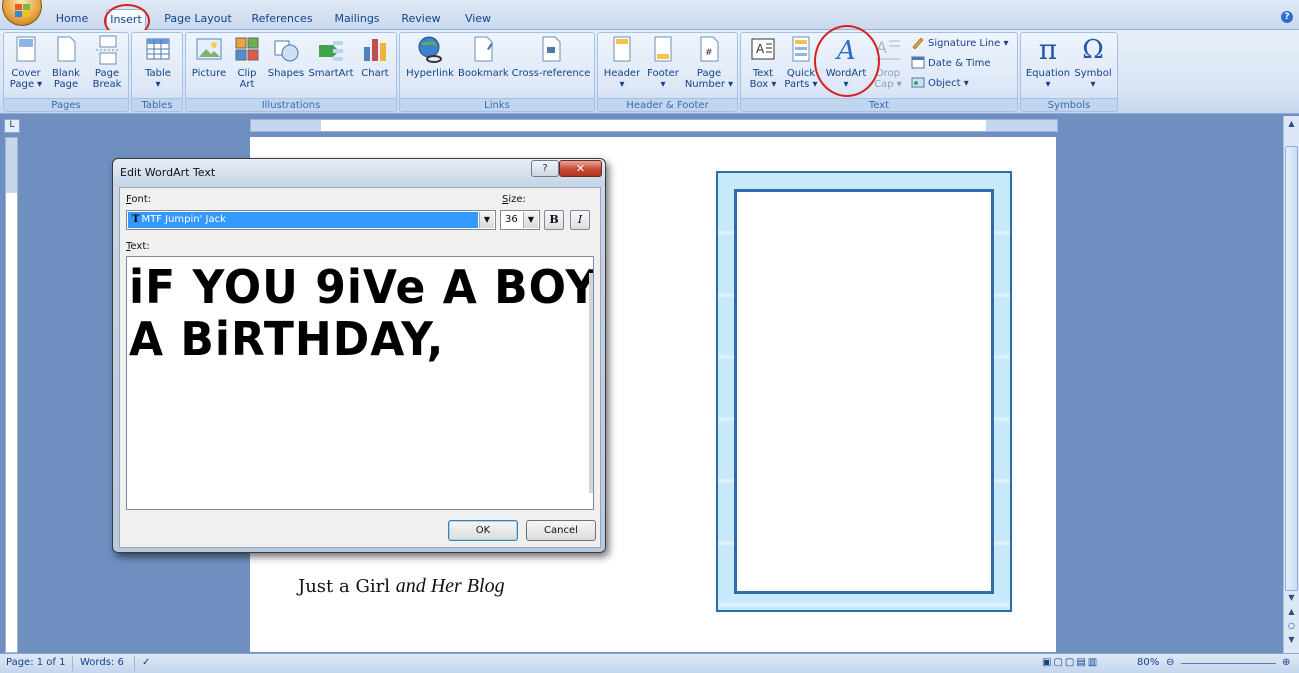 This screenshot has height=673, width=1299. I want to click on group-header-footer-label: Header & Footer, so click(667, 104).